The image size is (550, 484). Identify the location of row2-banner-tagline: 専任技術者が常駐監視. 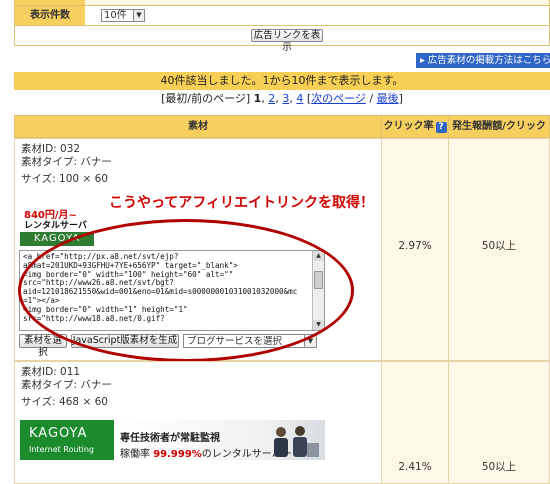
(170, 438).